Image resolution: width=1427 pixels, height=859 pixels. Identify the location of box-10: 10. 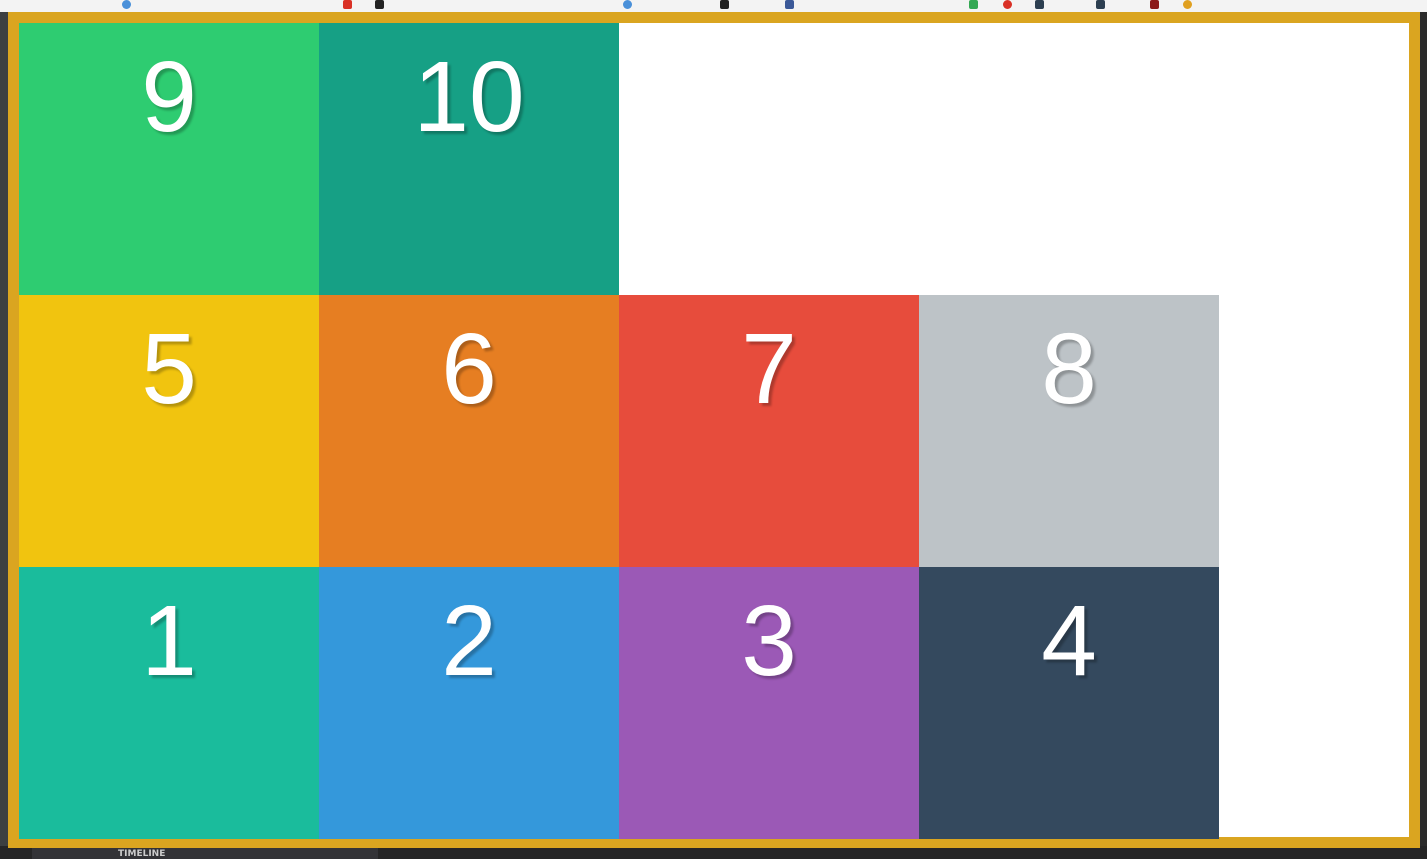
(469, 159).